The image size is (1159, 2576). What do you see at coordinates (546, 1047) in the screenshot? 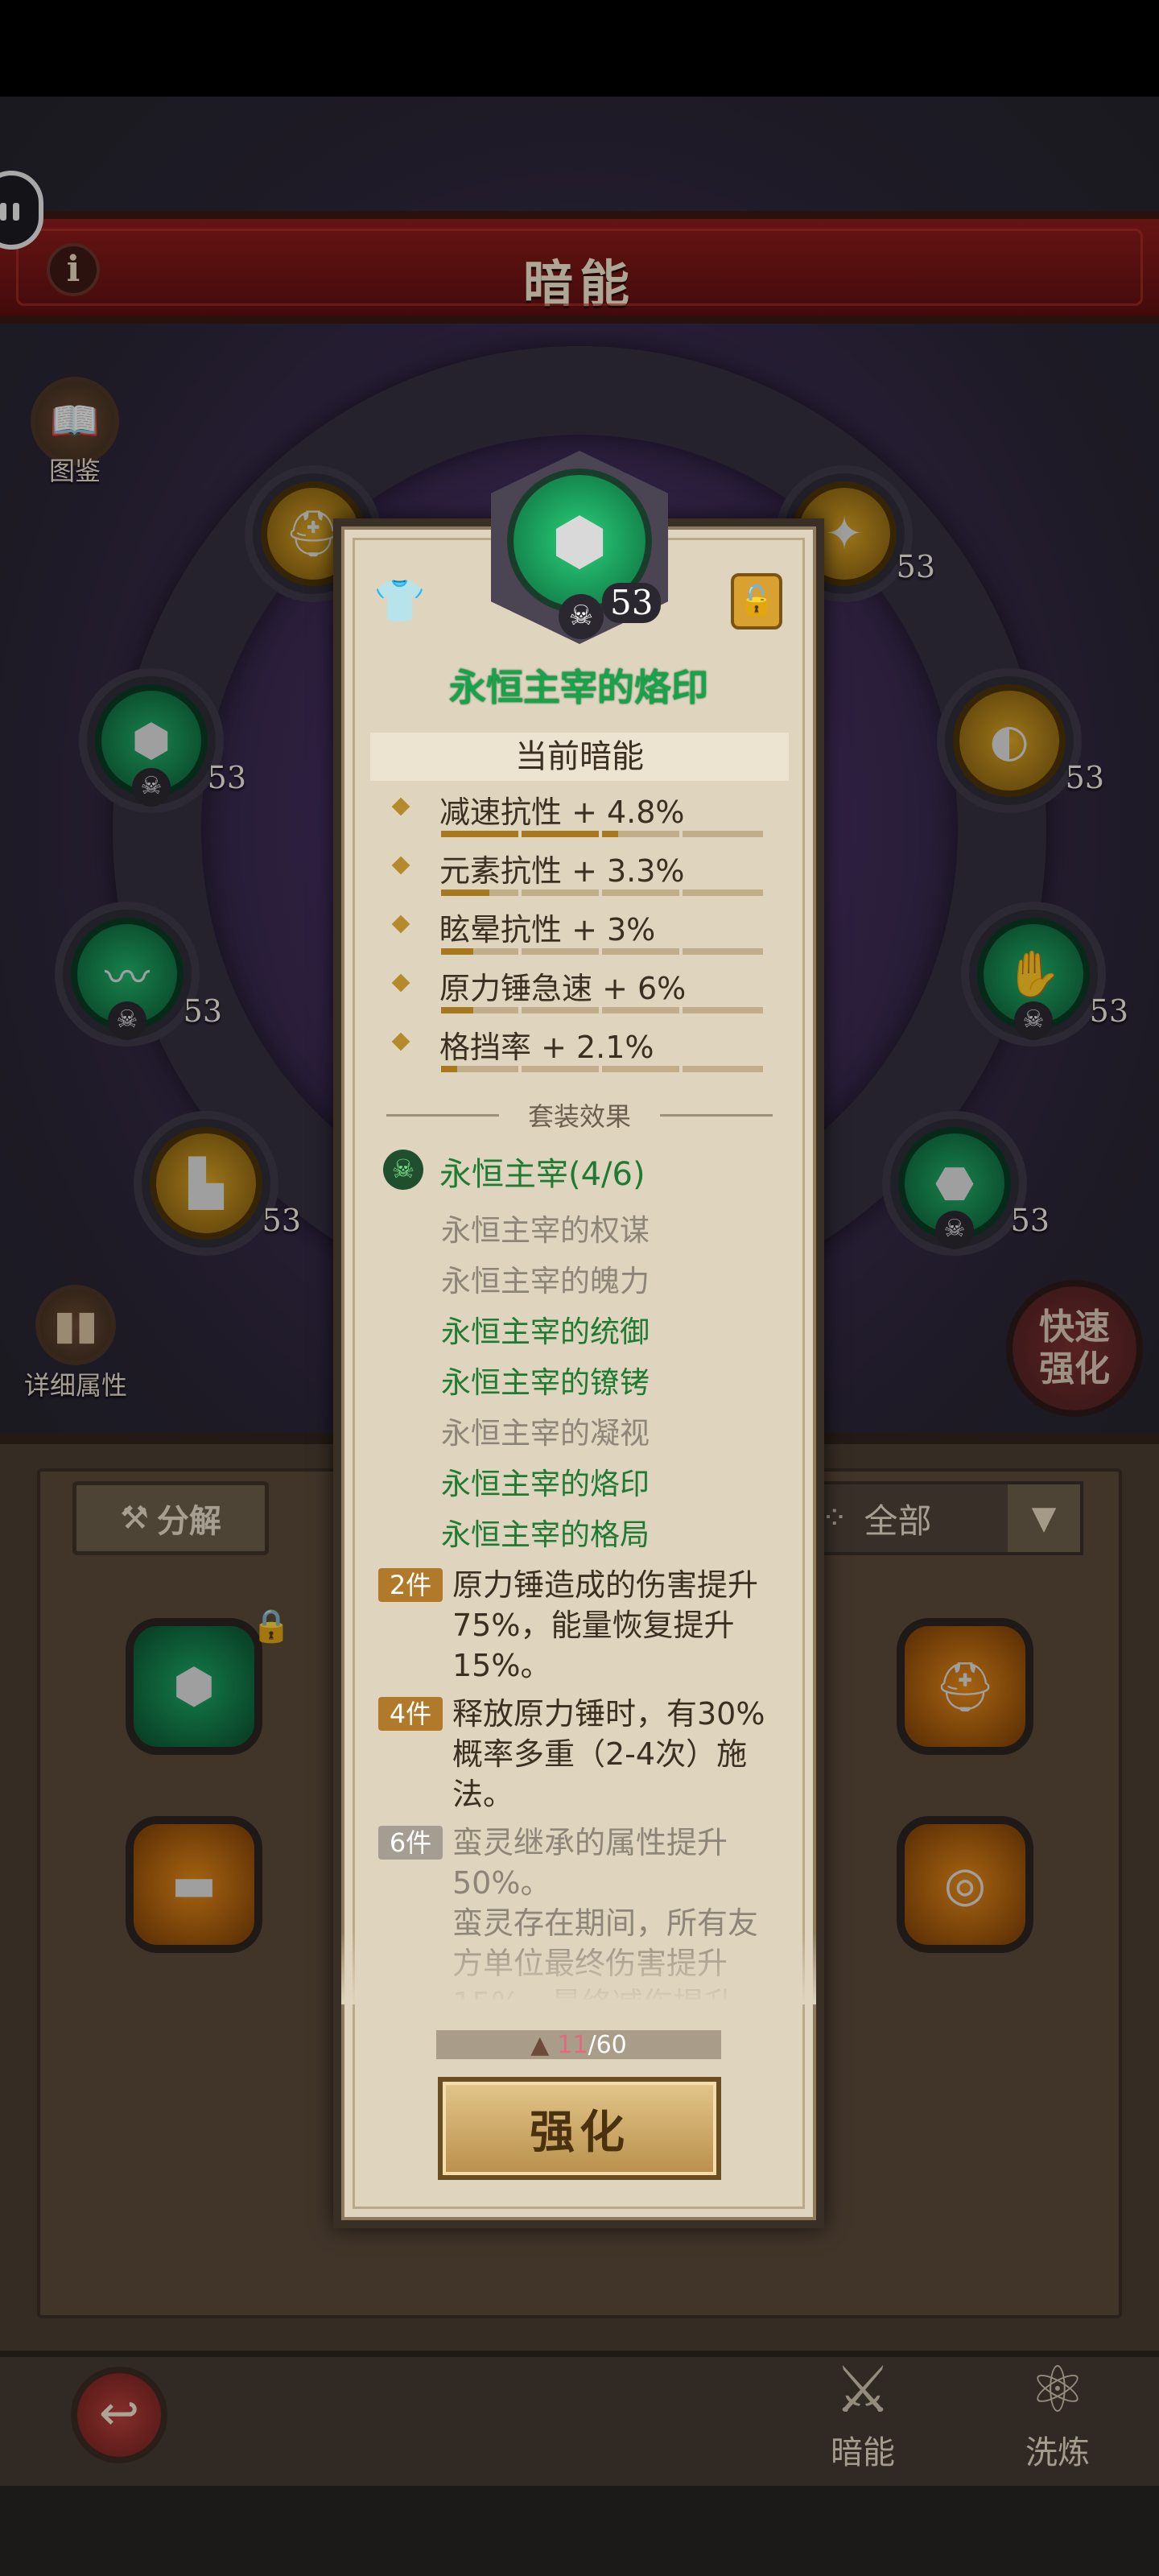
I see `stat-text: 格挡率 + 2.1%` at bounding box center [546, 1047].